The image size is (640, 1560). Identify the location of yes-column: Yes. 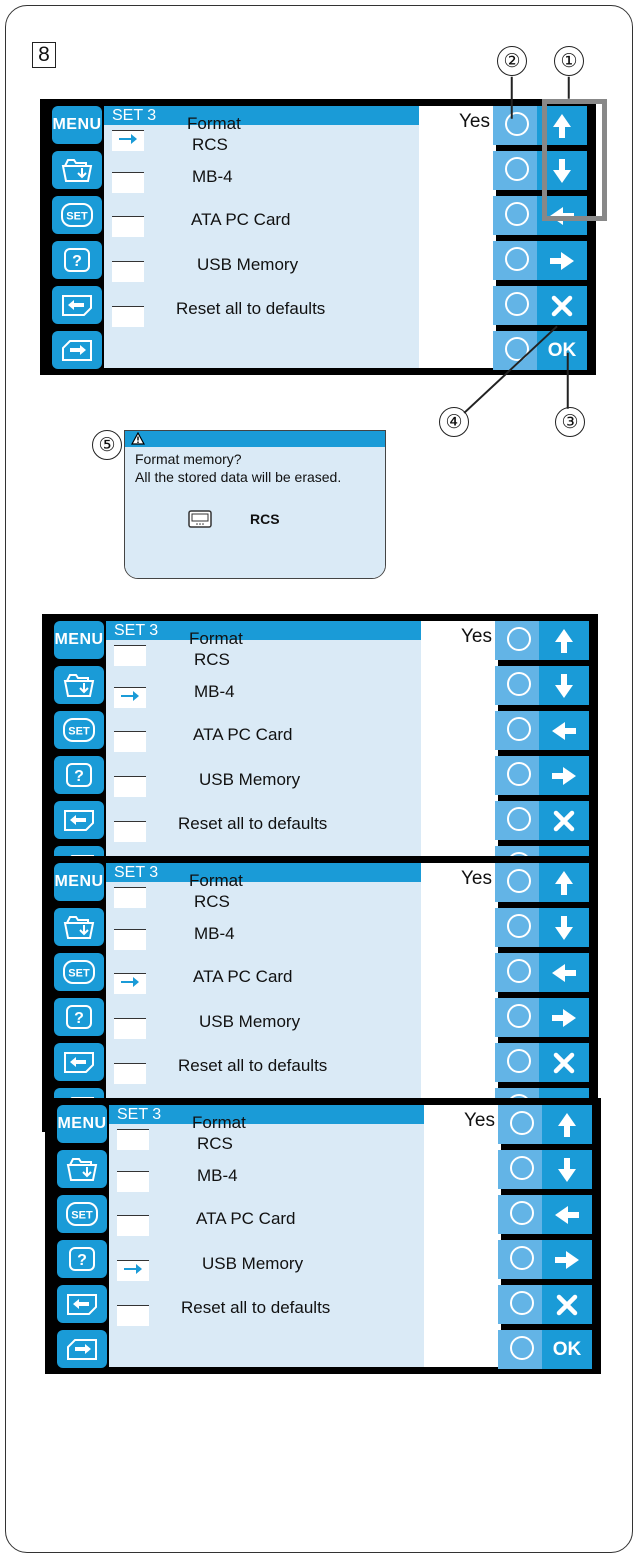
(462, 1236).